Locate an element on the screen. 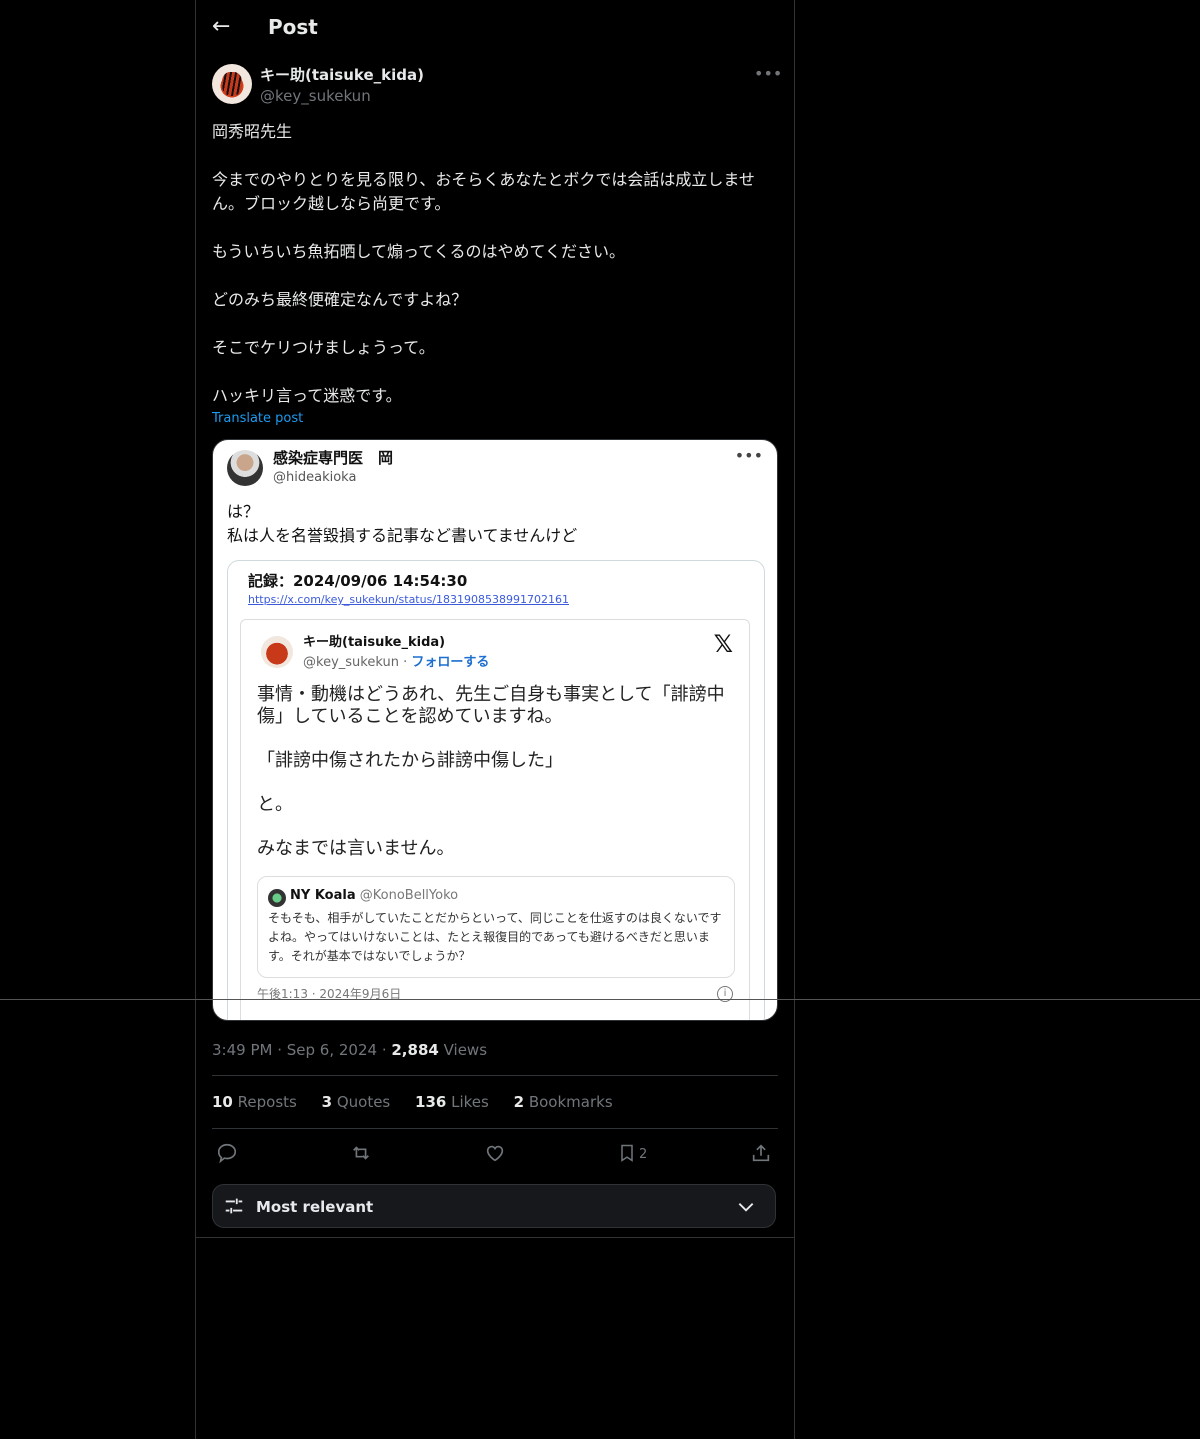 This screenshot has width=1200, height=1439. post-author: キー助(taisuke_kida) @key_sukekun ••• is located at coordinates (497, 86).